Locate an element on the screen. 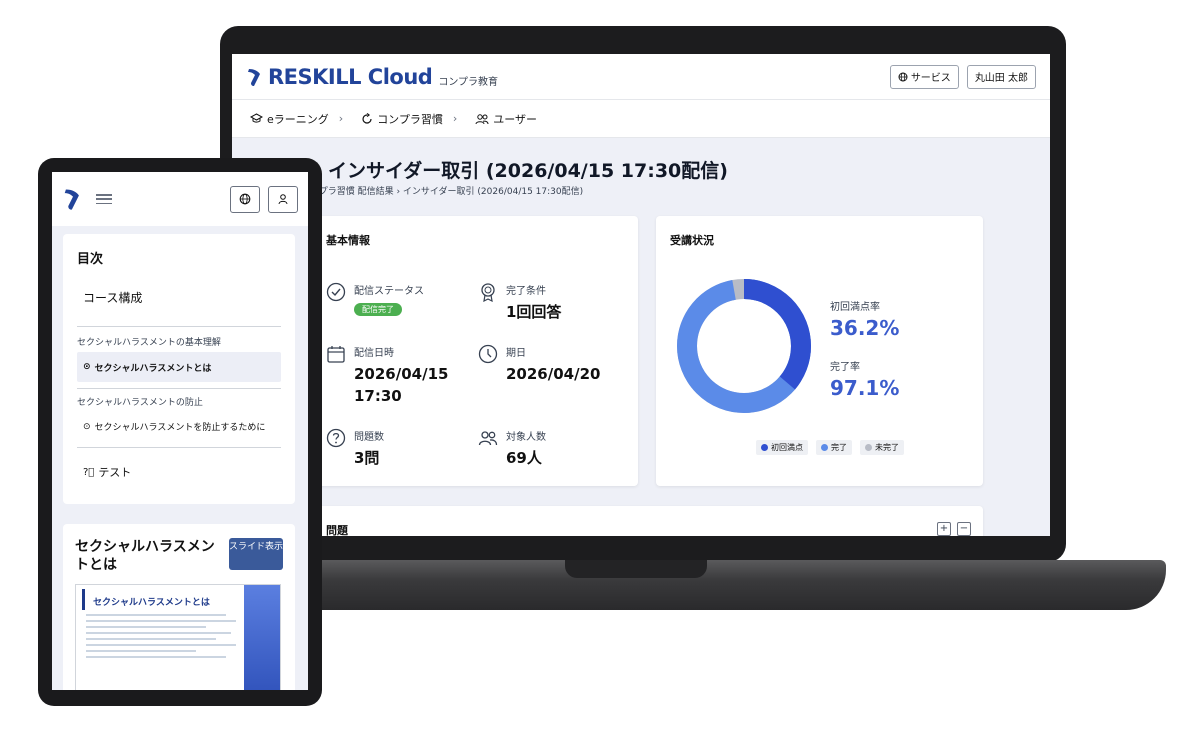 The width and height of the screenshot is (1200, 737). delivery-date-line1: 2026/04/15 is located at coordinates (401, 374).